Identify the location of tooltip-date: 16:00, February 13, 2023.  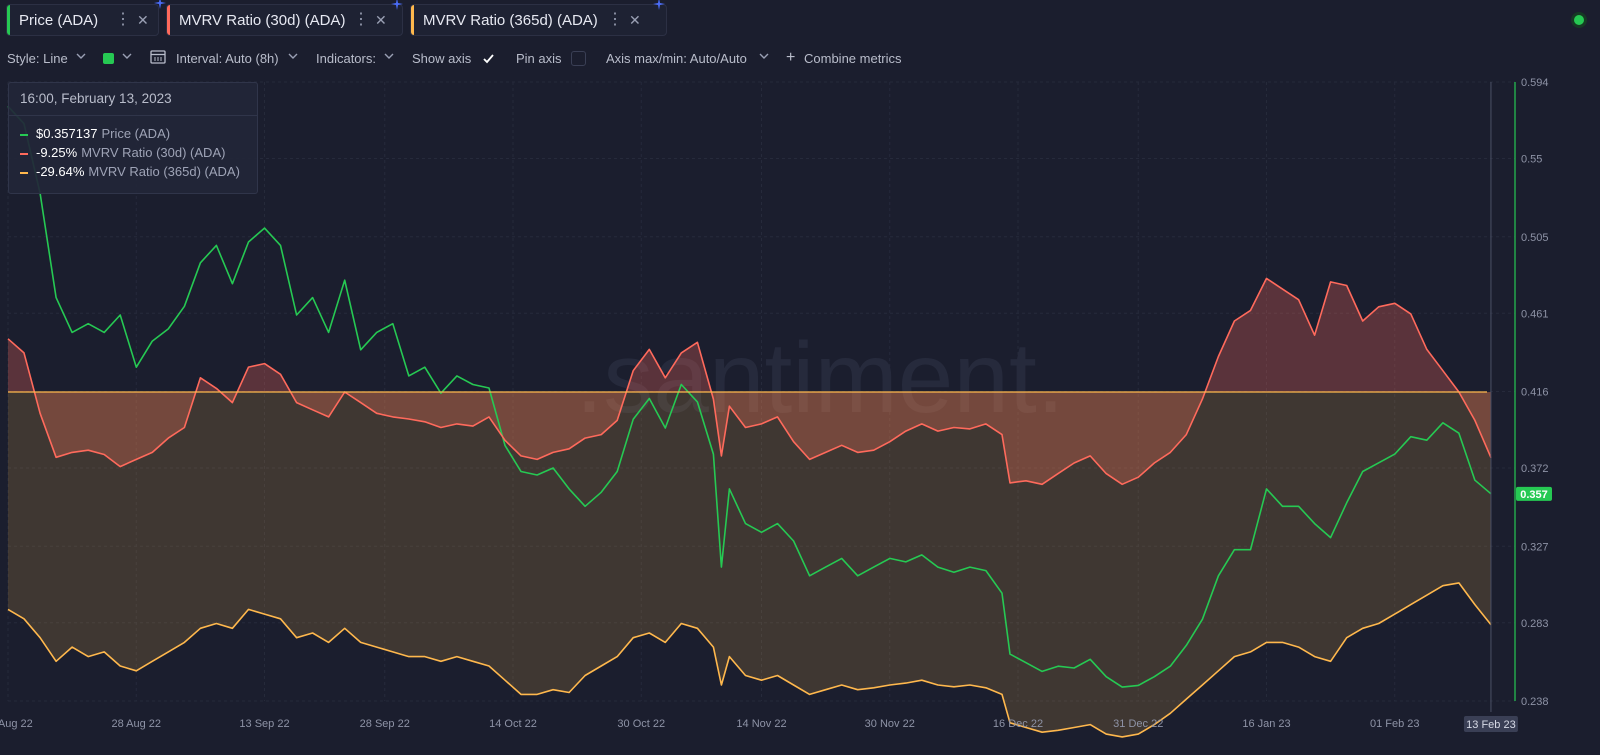
(96, 98).